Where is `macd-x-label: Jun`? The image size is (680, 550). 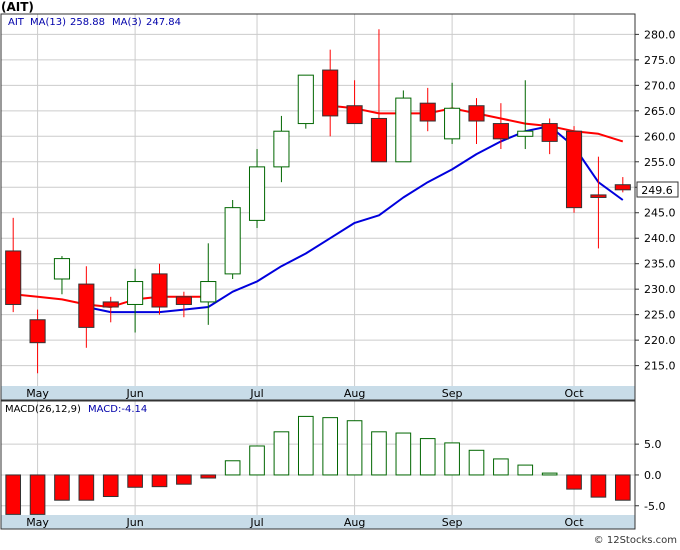 macd-x-label: Jun is located at coordinates (135, 522).